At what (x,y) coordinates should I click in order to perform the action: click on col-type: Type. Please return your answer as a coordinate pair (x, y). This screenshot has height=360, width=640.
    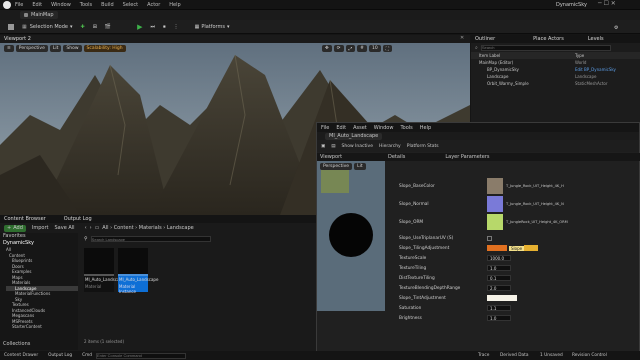
    Looking at the image, I should click on (579, 55).